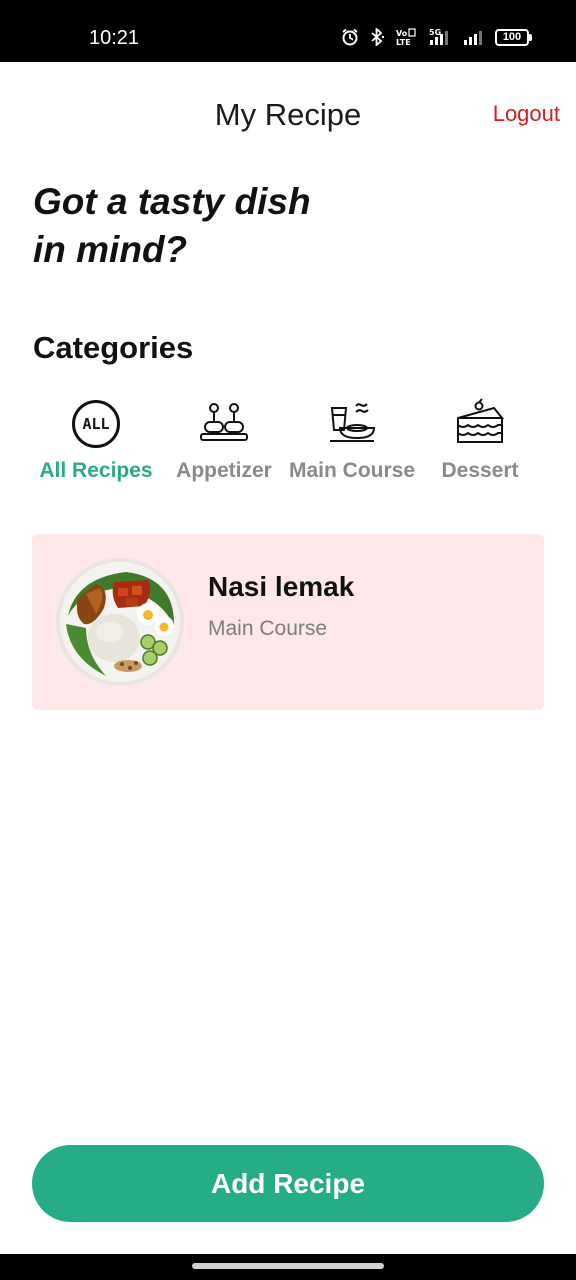 The image size is (576, 1280). Describe the element at coordinates (377, 37) in the screenshot. I see `bluetooth-icon` at that location.